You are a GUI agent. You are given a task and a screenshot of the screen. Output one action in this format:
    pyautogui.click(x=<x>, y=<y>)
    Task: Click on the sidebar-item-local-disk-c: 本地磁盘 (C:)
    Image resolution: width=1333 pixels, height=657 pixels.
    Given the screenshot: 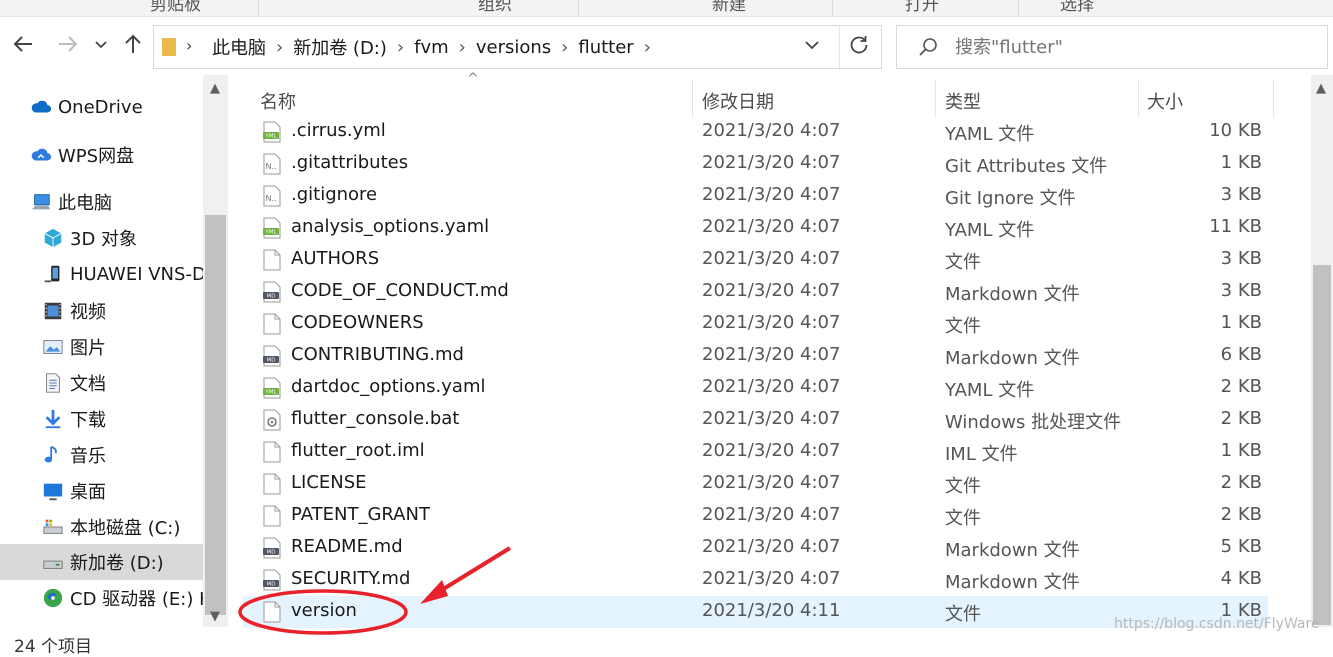 What is the action you would take?
    pyautogui.click(x=101, y=527)
    